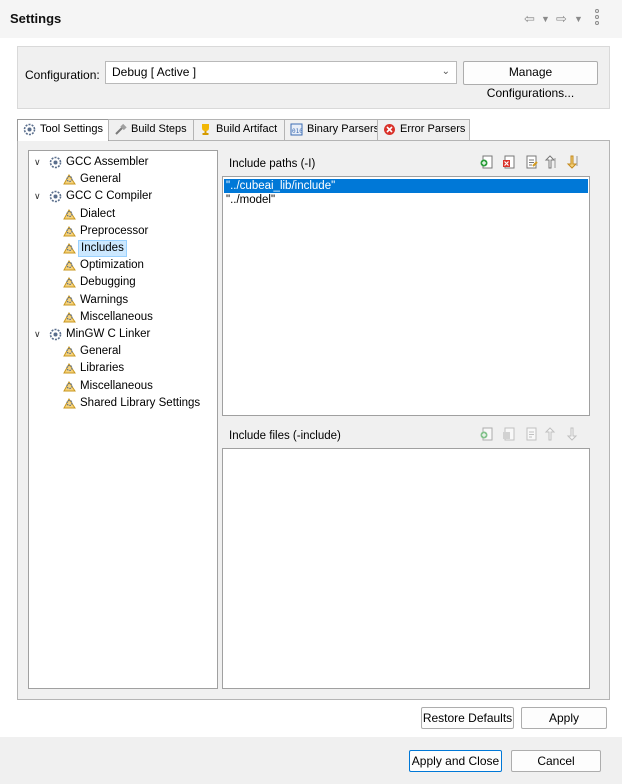 The image size is (622, 784). What do you see at coordinates (406, 186) in the screenshot?
I see `list-item: "../cubeai_lib/include"` at bounding box center [406, 186].